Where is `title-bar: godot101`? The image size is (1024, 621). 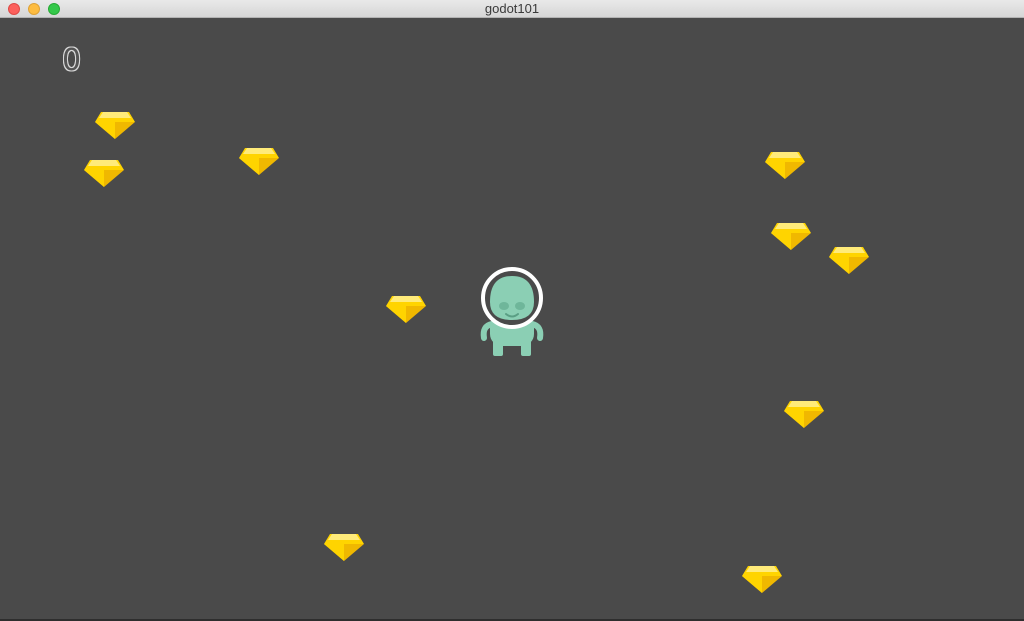
title-bar: godot101 is located at coordinates (512, 9).